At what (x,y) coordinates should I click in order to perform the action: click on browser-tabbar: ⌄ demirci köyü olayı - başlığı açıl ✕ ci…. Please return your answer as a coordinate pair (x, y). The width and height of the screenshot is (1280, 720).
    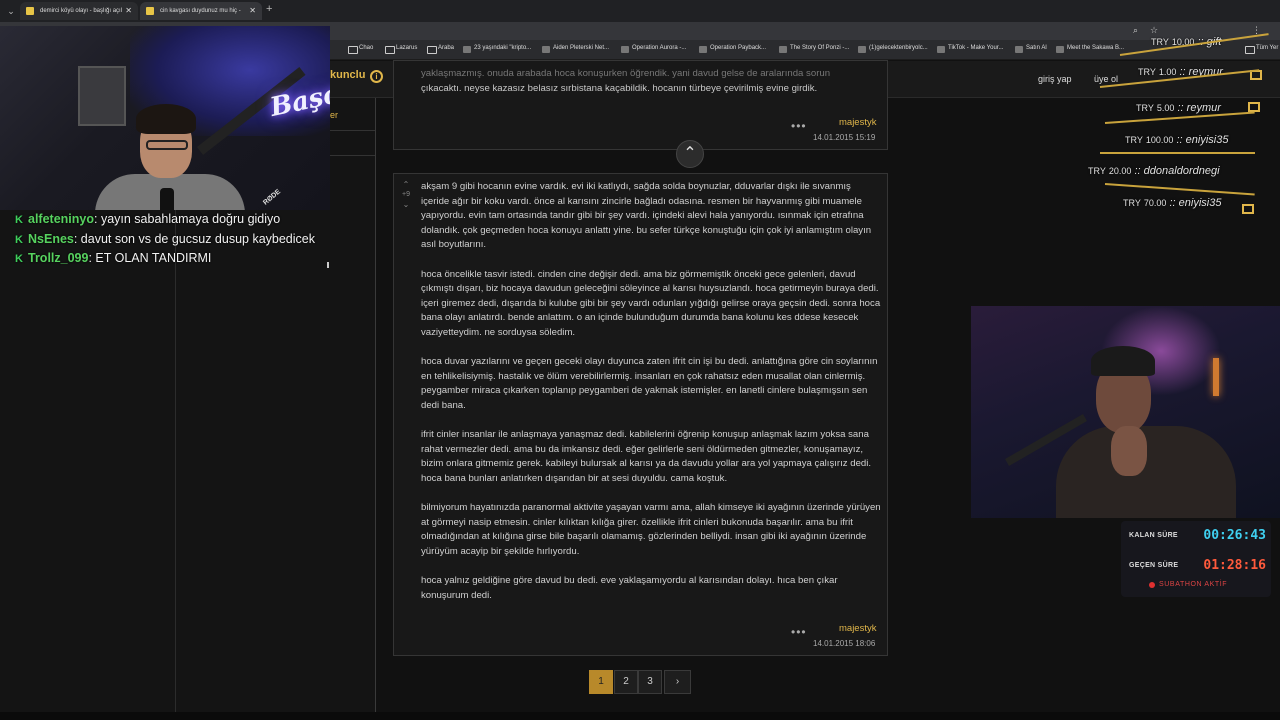
    Looking at the image, I should click on (640, 11).